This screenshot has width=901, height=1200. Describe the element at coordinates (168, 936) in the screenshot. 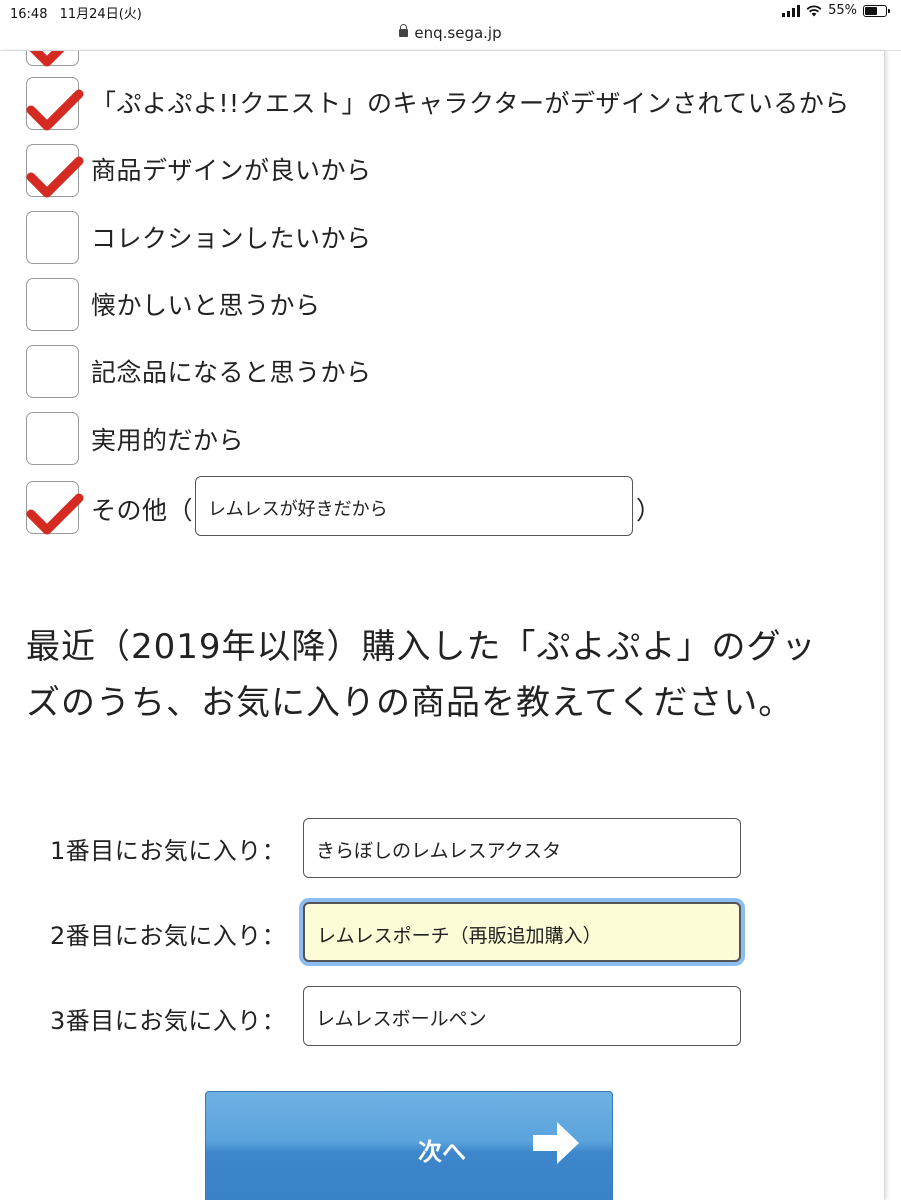

I see `favorite-2-label: 2番目にお気に入り：` at that location.